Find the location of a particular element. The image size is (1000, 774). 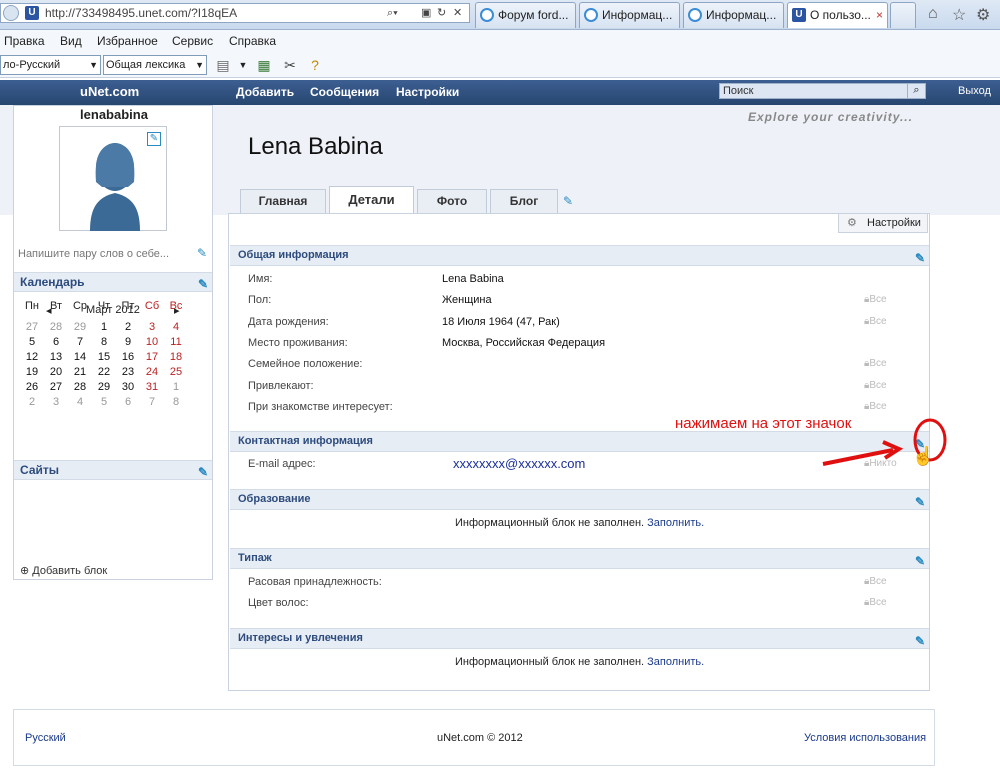

field-label: Цвет волос: is located at coordinates (278, 603).